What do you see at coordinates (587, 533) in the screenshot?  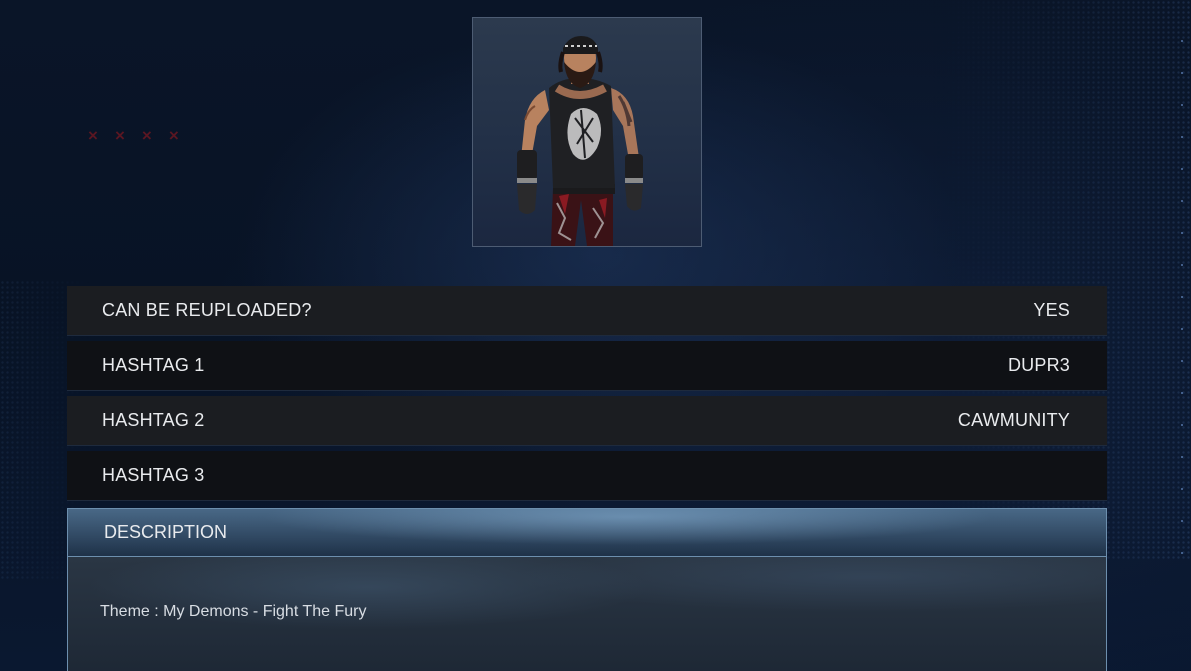 I see `description-header: DESCRIPTION` at bounding box center [587, 533].